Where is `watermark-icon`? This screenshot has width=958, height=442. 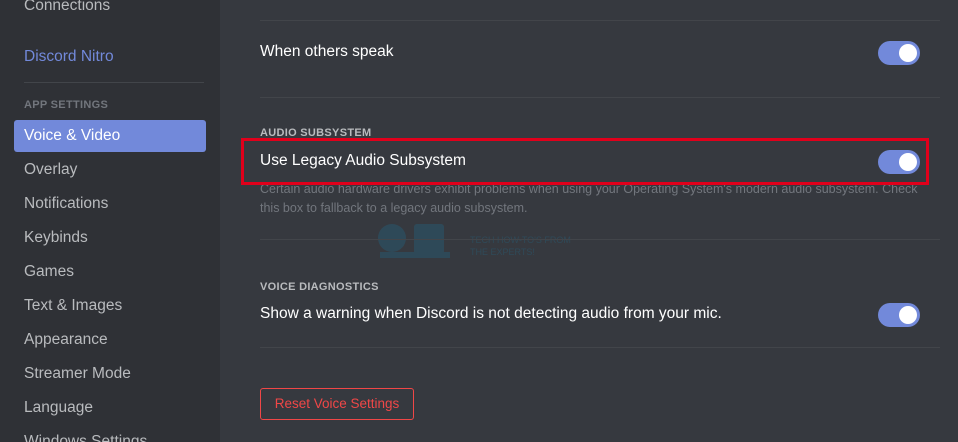 watermark-icon is located at coordinates (414, 241).